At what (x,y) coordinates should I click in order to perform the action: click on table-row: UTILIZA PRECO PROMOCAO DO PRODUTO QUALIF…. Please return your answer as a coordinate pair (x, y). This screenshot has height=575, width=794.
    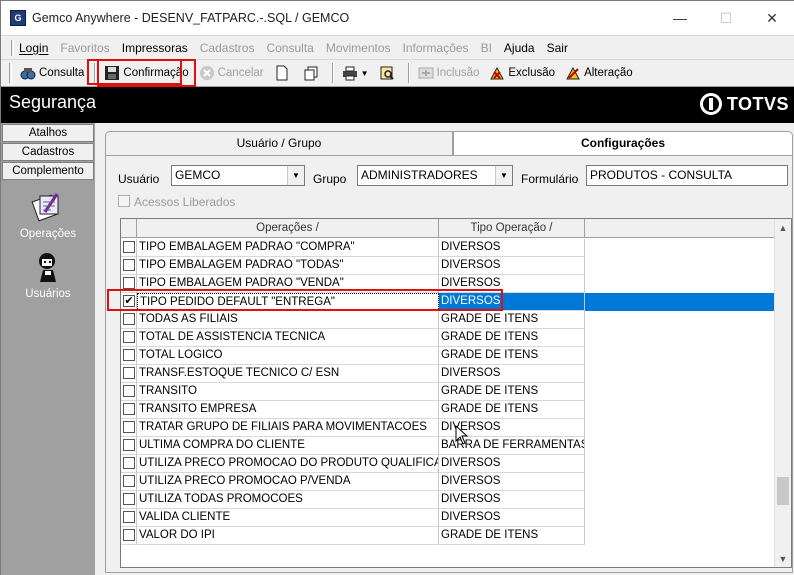
    Looking at the image, I should click on (456, 464).